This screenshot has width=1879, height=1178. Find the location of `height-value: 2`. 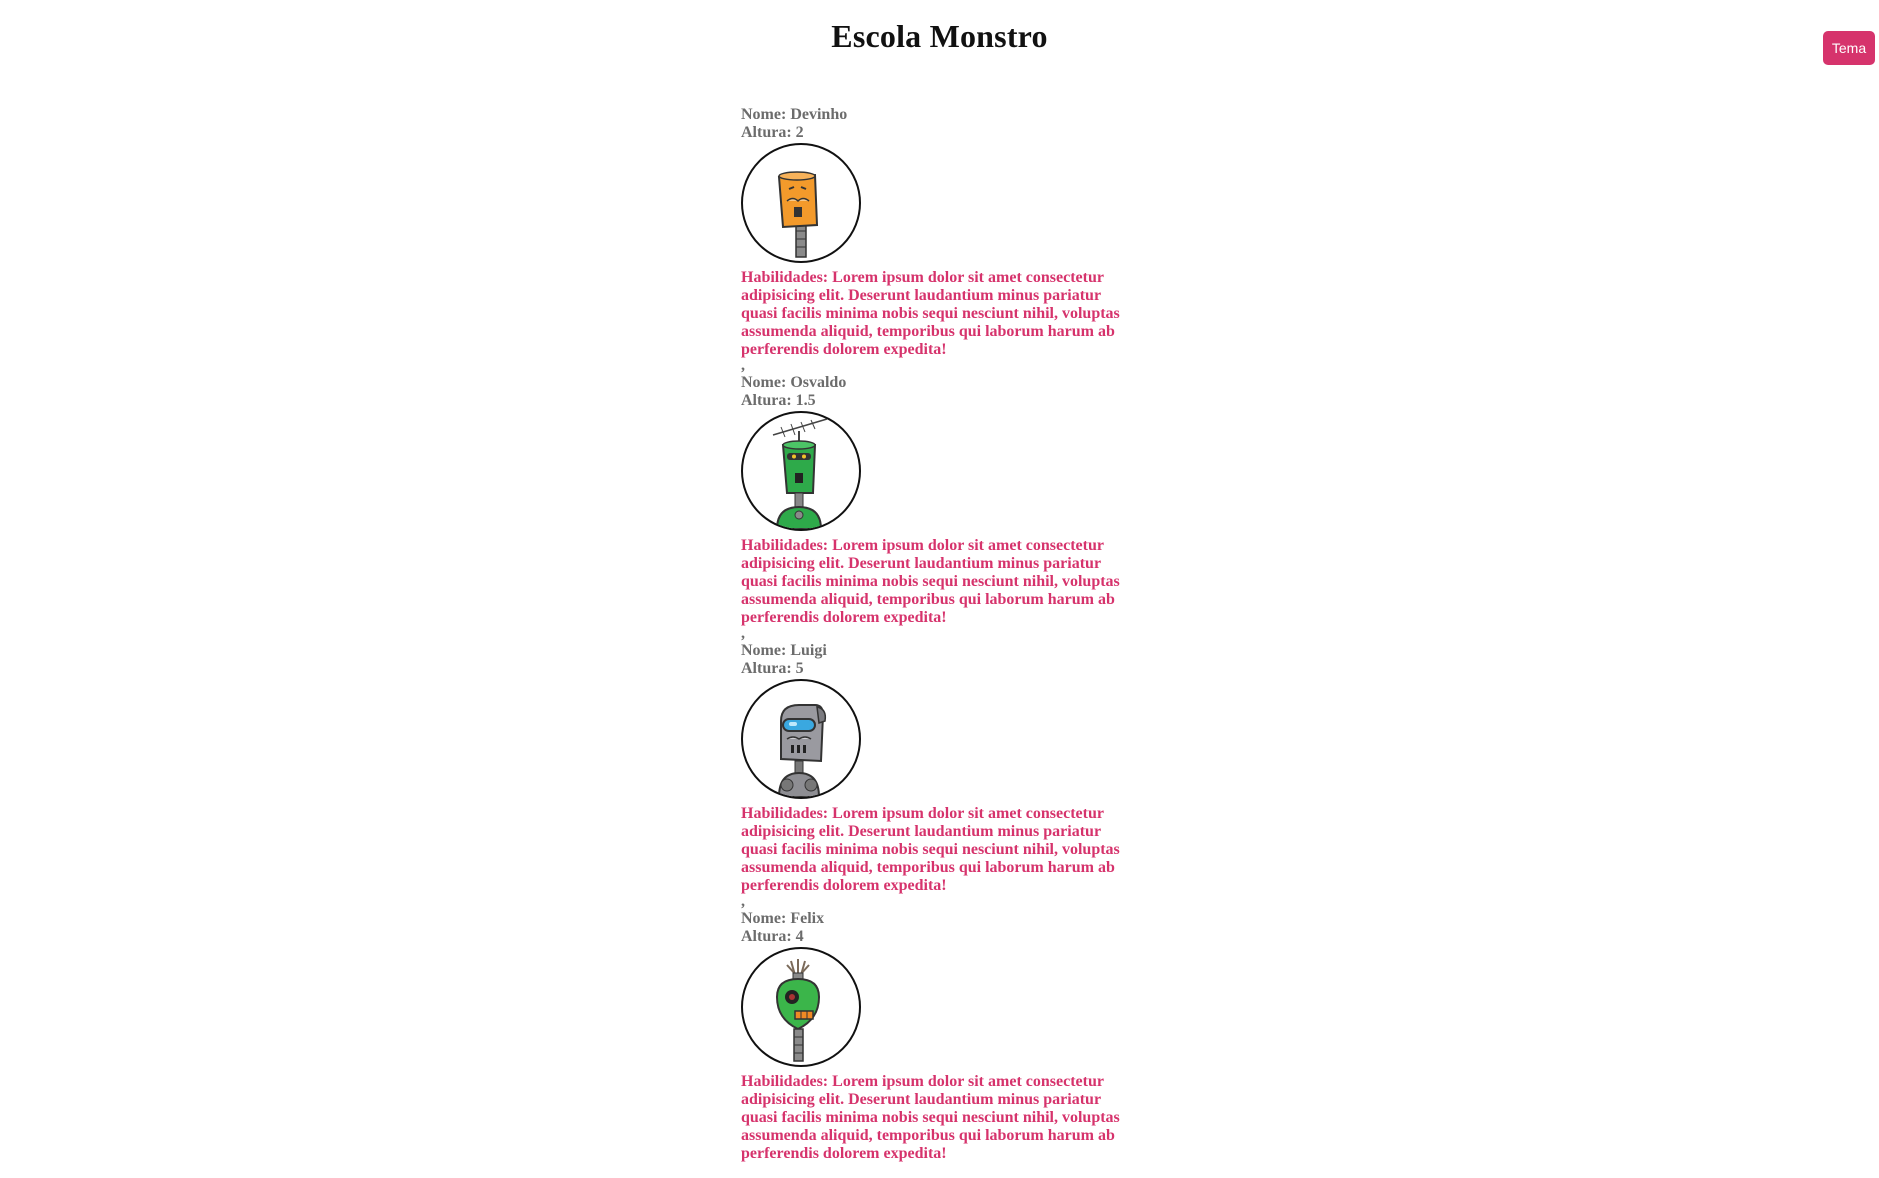

height-value: 2 is located at coordinates (799, 132).